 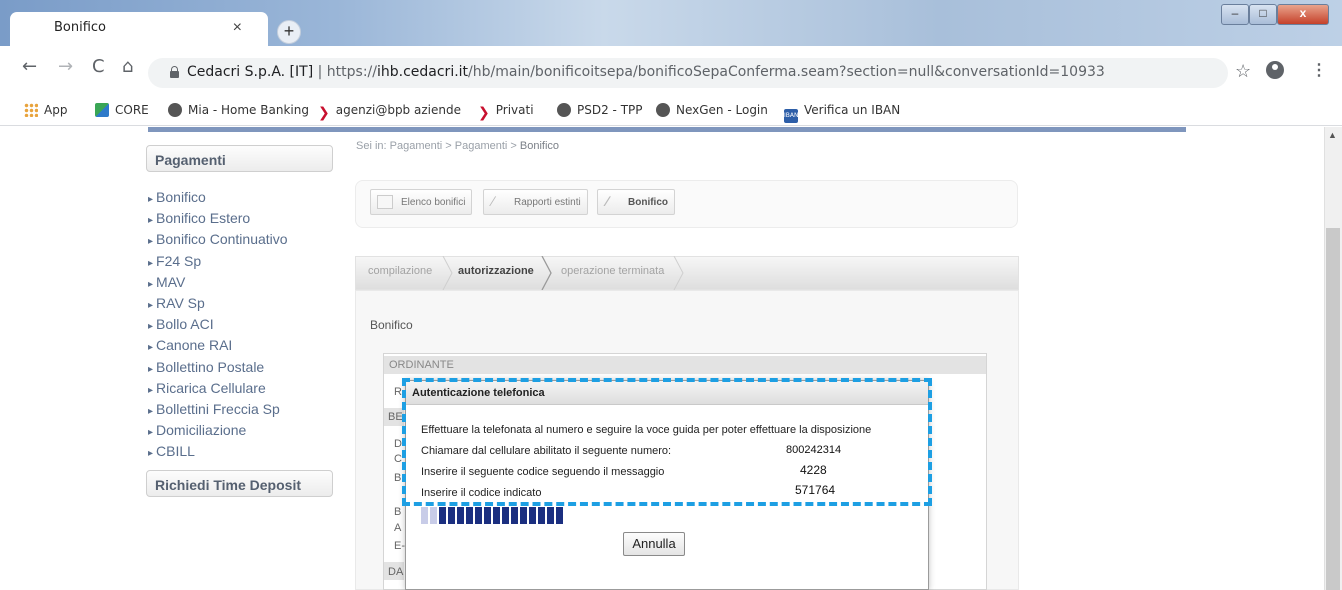 What do you see at coordinates (1319, 70) in the screenshot?
I see `browser-menu-icon: ⋮` at bounding box center [1319, 70].